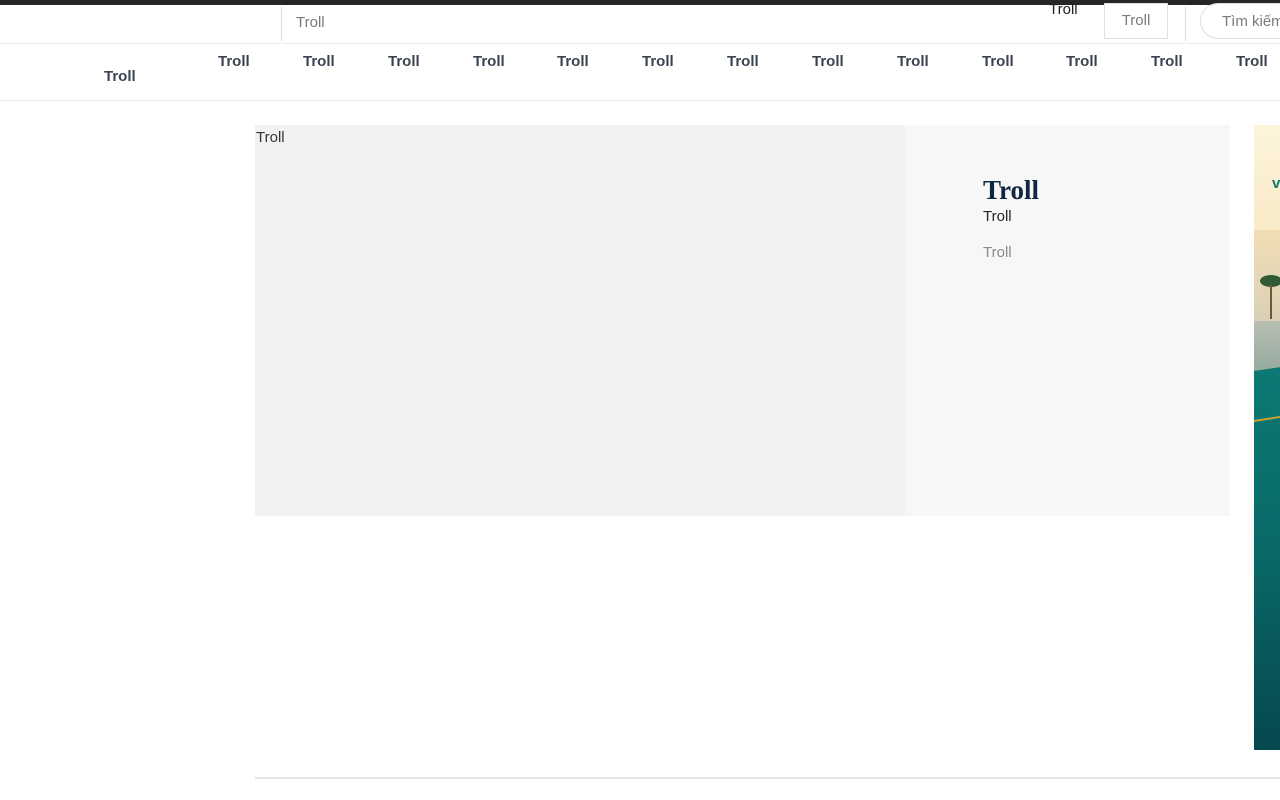 This screenshot has width=1280, height=800. I want to click on card-detail-panel: Troll Troll Troll, so click(1067, 320).